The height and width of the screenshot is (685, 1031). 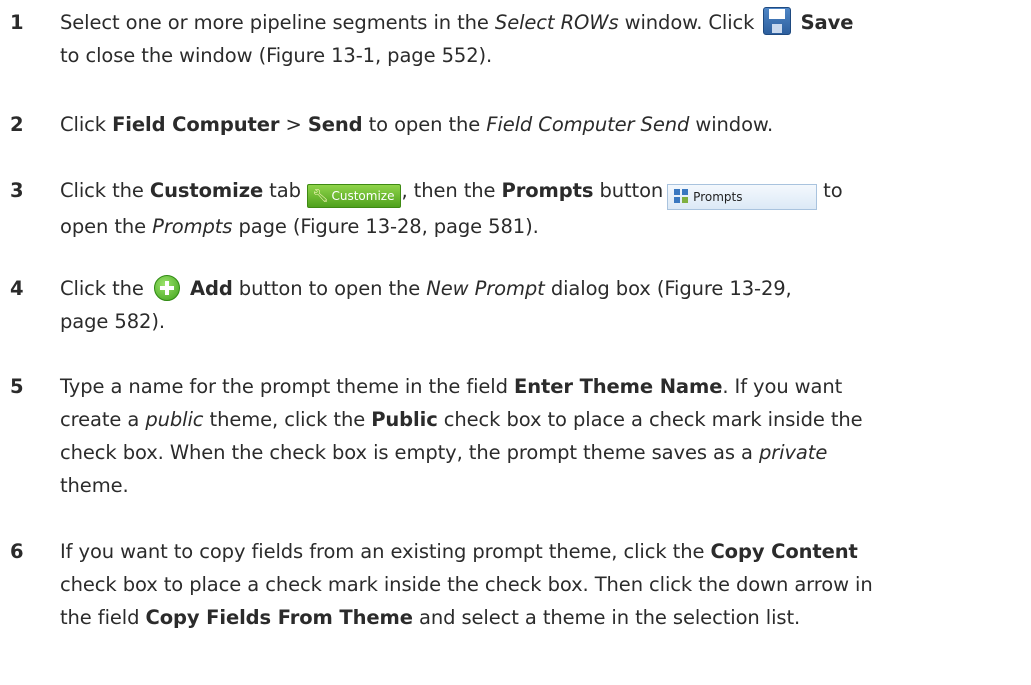 I want to click on step-number: 3, so click(x=17, y=190).